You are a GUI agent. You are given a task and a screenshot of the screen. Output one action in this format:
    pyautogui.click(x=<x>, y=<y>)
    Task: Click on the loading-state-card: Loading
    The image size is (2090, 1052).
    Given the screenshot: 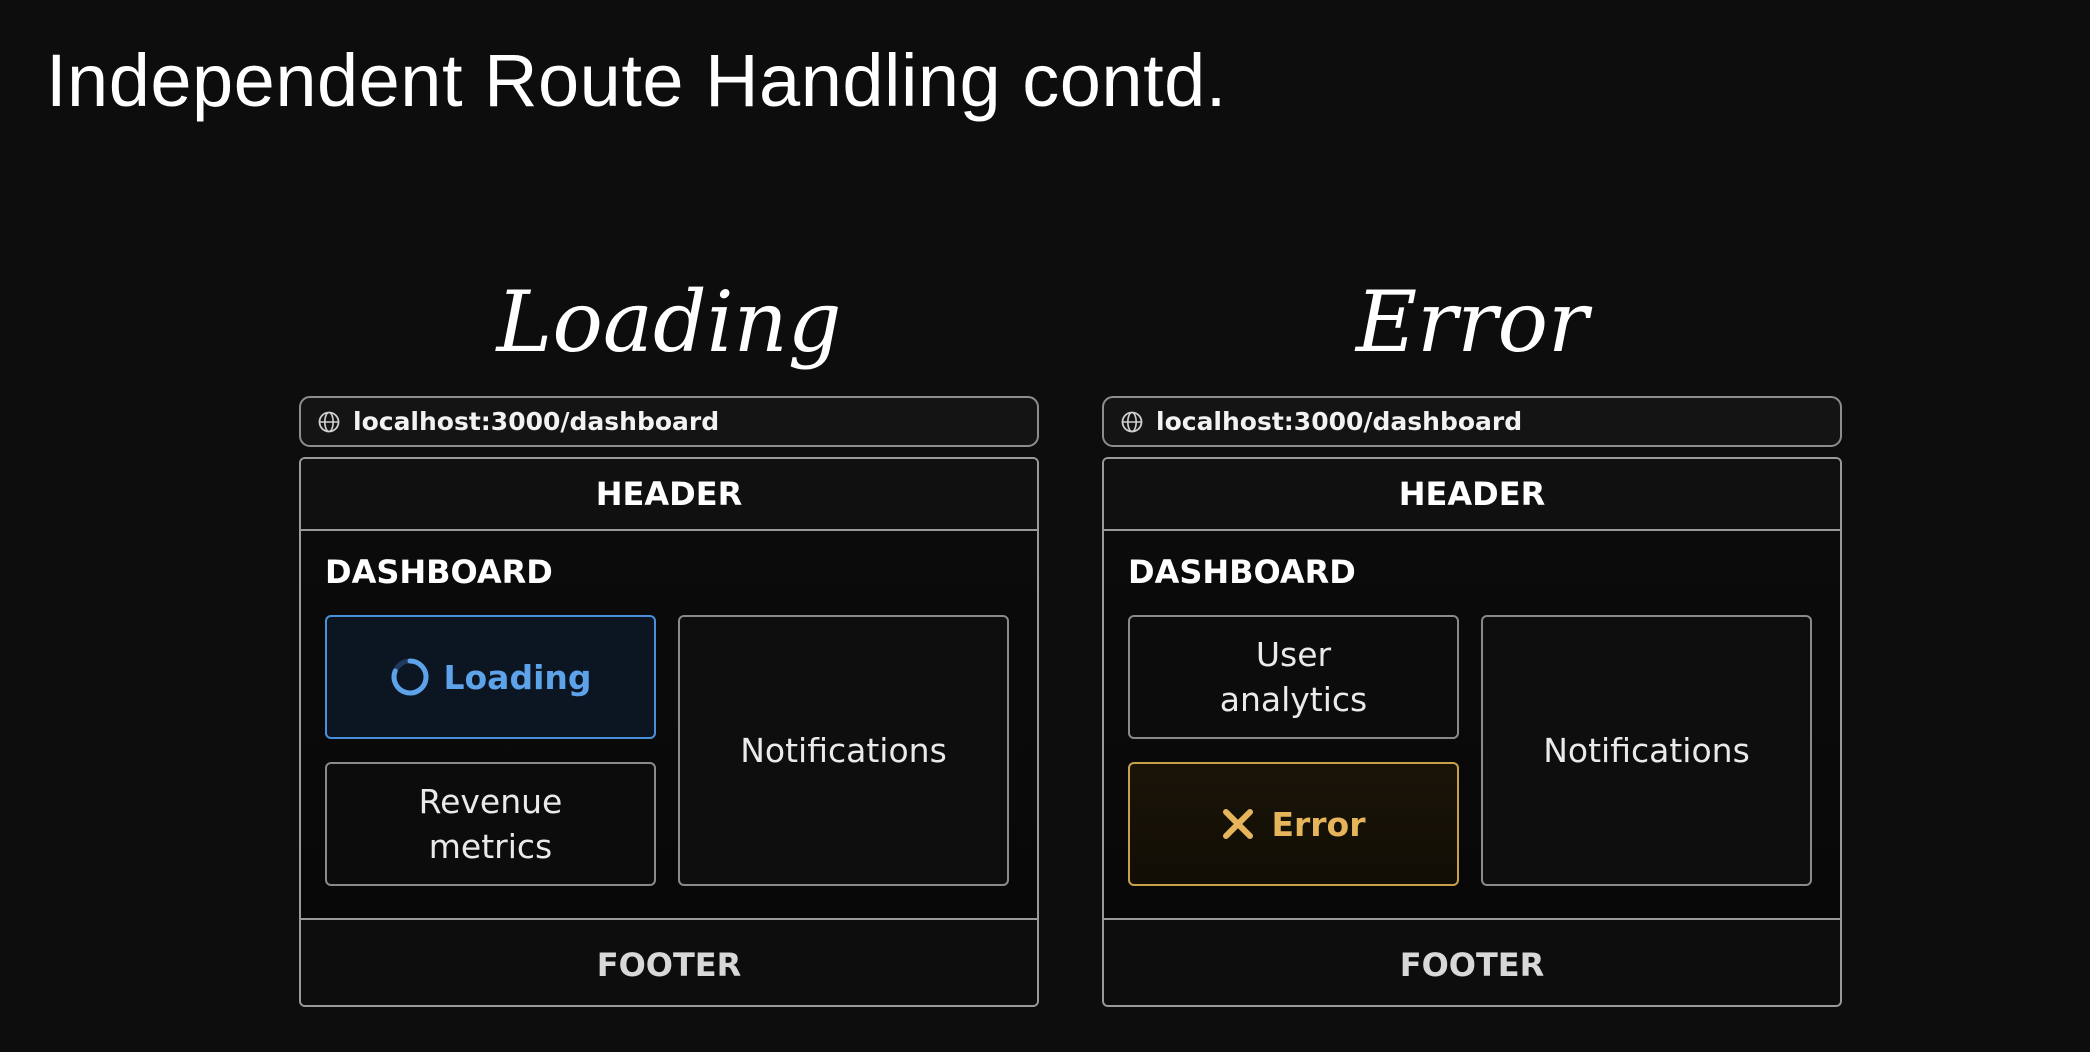 What is the action you would take?
    pyautogui.click(x=490, y=677)
    